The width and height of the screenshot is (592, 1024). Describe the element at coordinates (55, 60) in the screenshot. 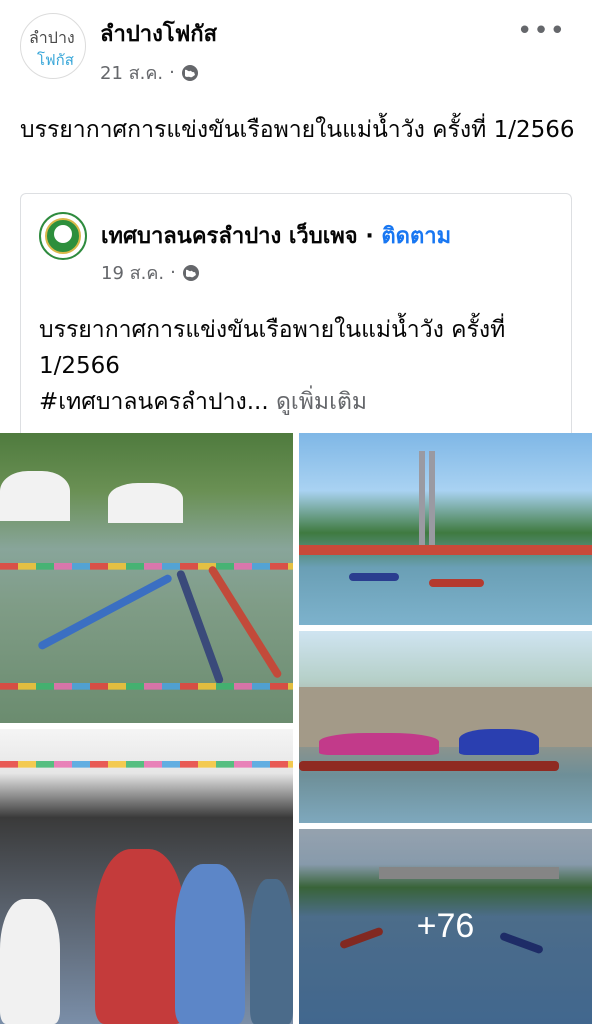

I see `avatar-text-line2: โฟกัส` at that location.